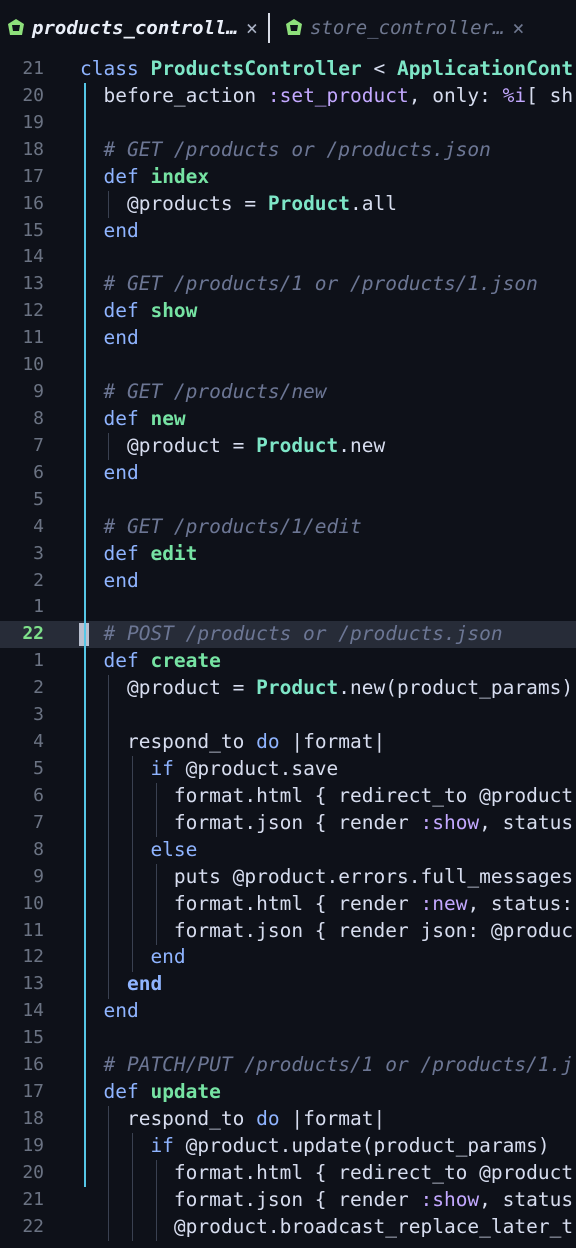 This screenshot has width=576, height=1248. I want to click on line-number: 21, so click(33, 1199).